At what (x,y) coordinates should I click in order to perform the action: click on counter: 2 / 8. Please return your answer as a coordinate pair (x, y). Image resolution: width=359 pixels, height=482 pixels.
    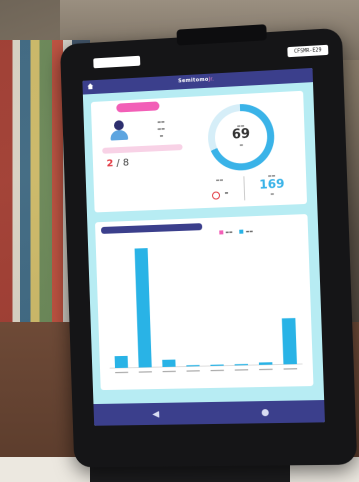
    Looking at the image, I should click on (117, 164).